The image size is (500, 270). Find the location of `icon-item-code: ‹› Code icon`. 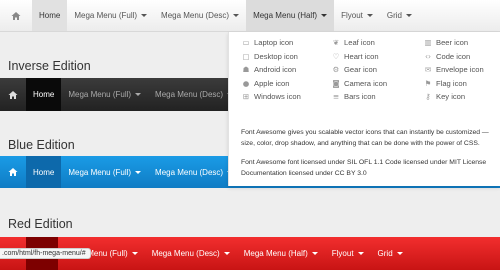

icon-item-code: ‹› Code icon is located at coordinates (461, 56).